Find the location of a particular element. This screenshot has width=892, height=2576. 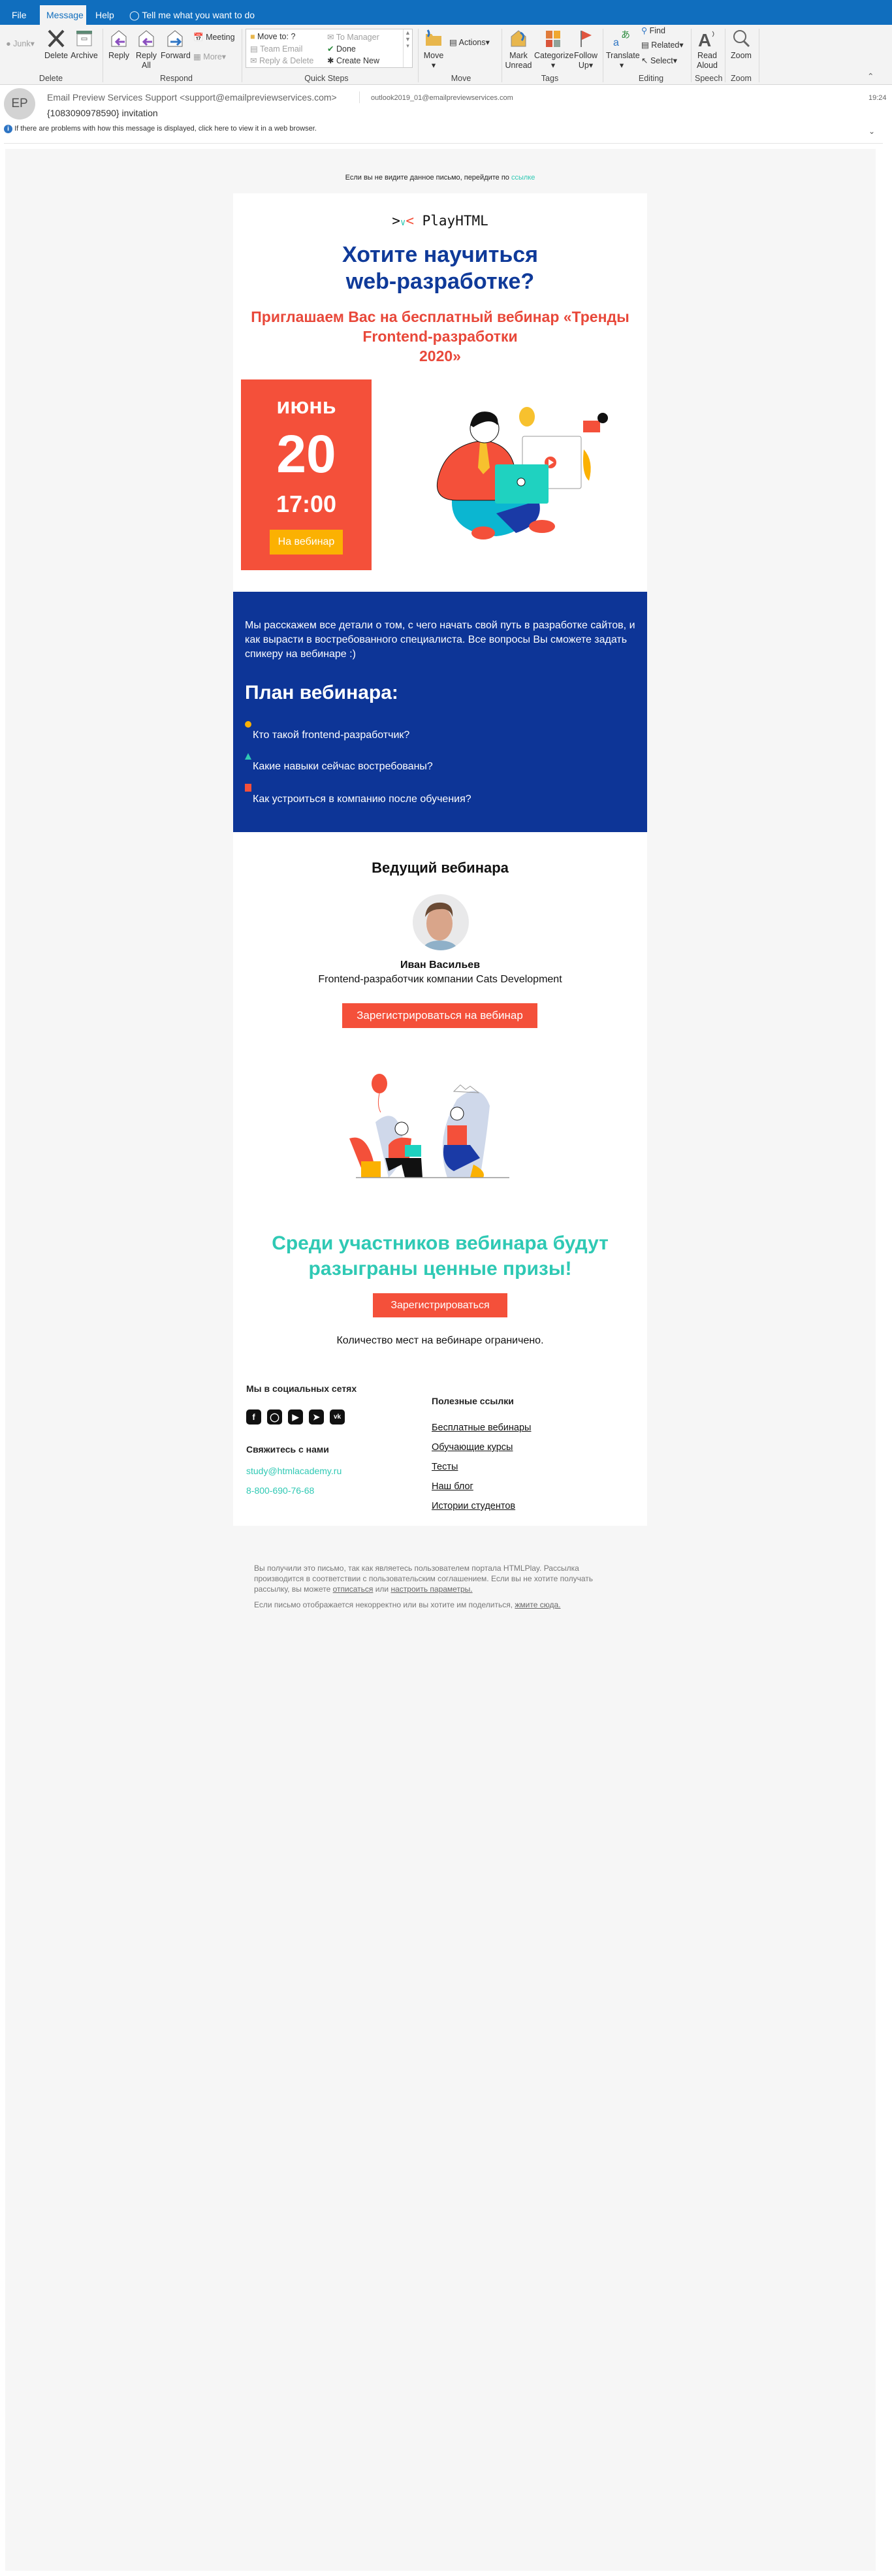

plan-item: Какие навыки сейчас востребованы? is located at coordinates (343, 766).